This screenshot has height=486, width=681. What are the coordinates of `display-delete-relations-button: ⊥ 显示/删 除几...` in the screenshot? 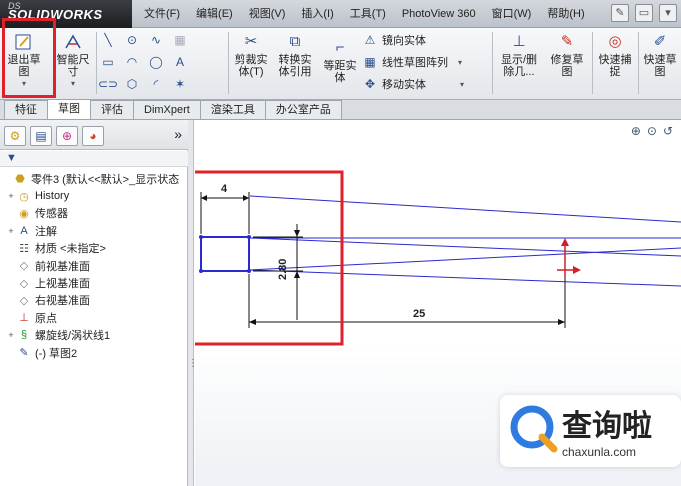 It's located at (519, 55).